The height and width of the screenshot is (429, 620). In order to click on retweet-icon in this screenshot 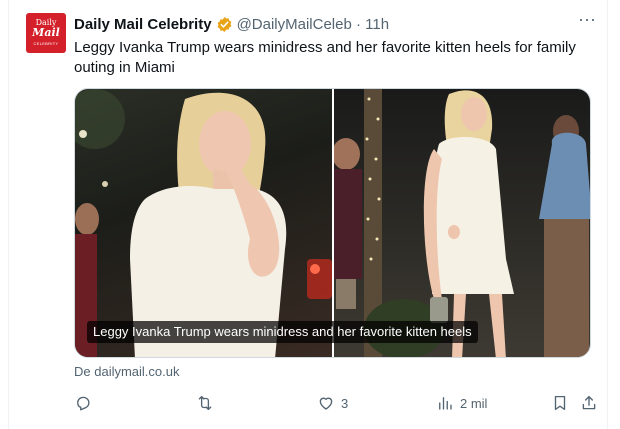, I will do `click(205, 403)`.